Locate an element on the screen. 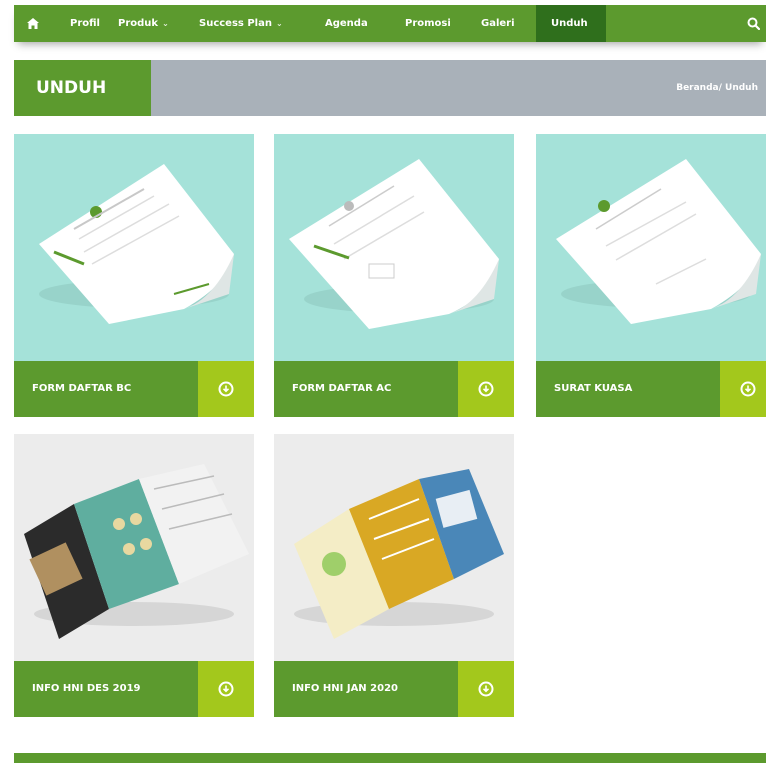 Image resolution: width=766 pixels, height=763 pixels. nav-item-promosi: Promosi is located at coordinates (428, 23).